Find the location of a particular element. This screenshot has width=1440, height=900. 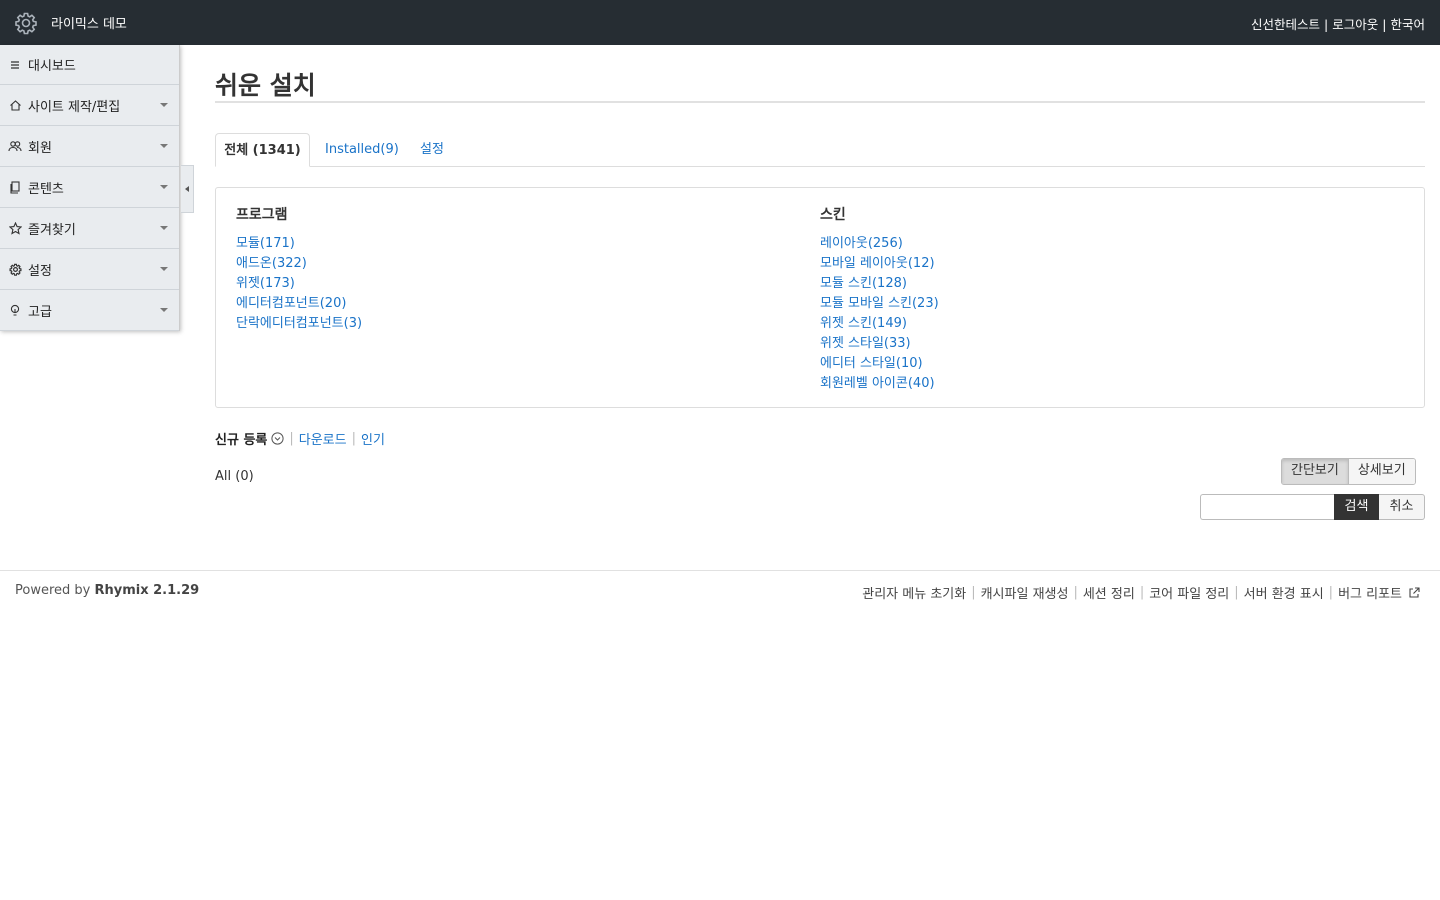

sort-popular: 인기 is located at coordinates (373, 438).